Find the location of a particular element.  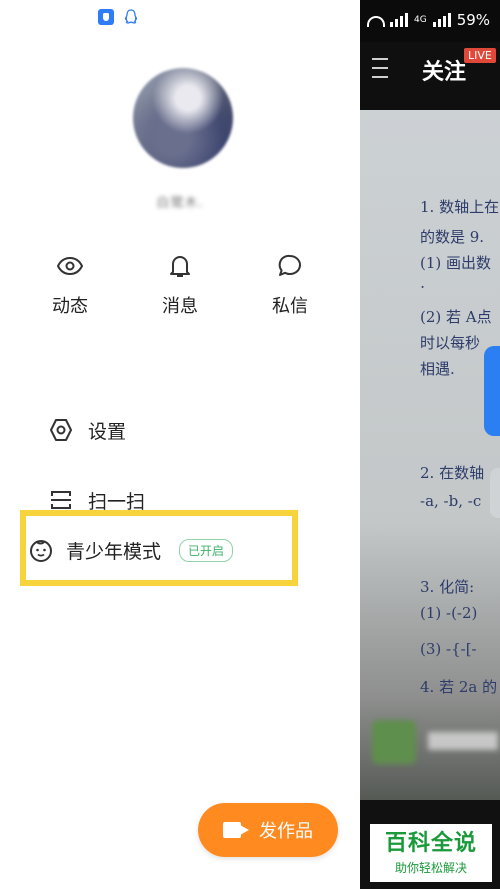

floating-side-handle is located at coordinates (495, 493).